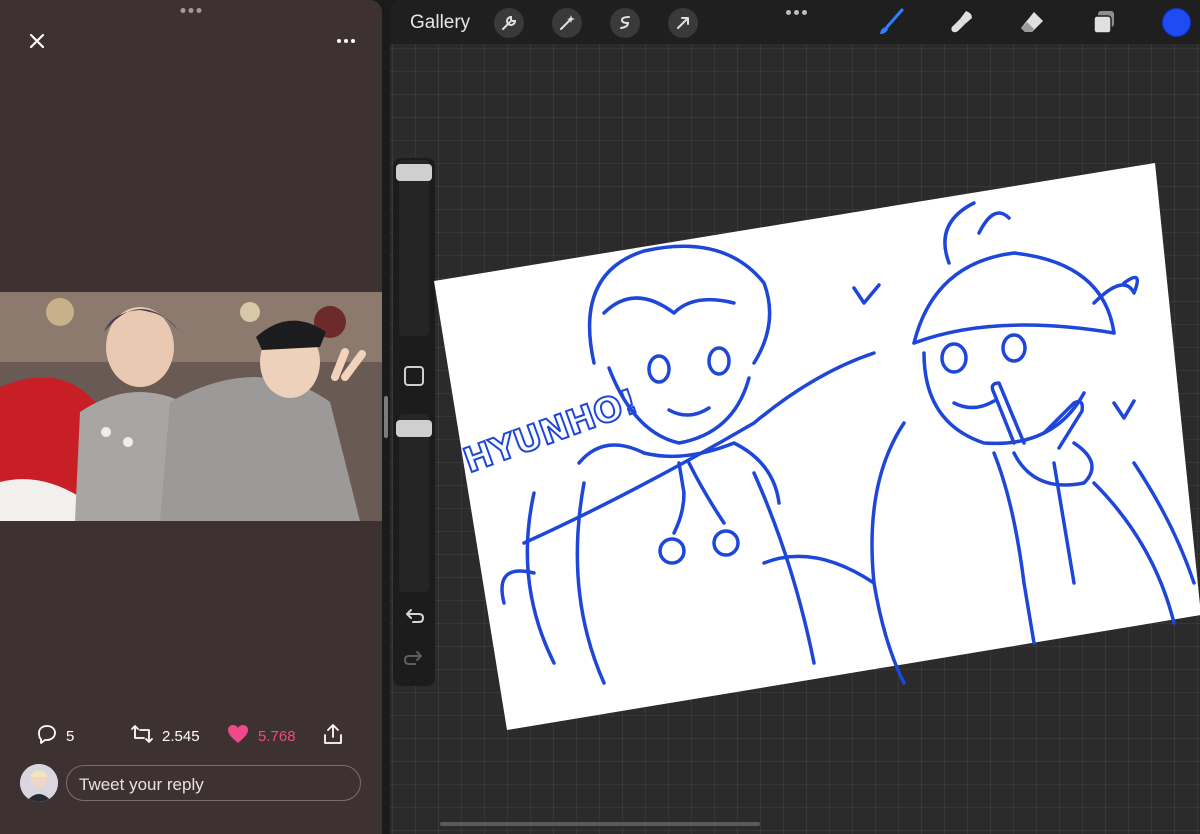 The width and height of the screenshot is (1200, 834). What do you see at coordinates (890, 22) in the screenshot?
I see `brush-icon` at bounding box center [890, 22].